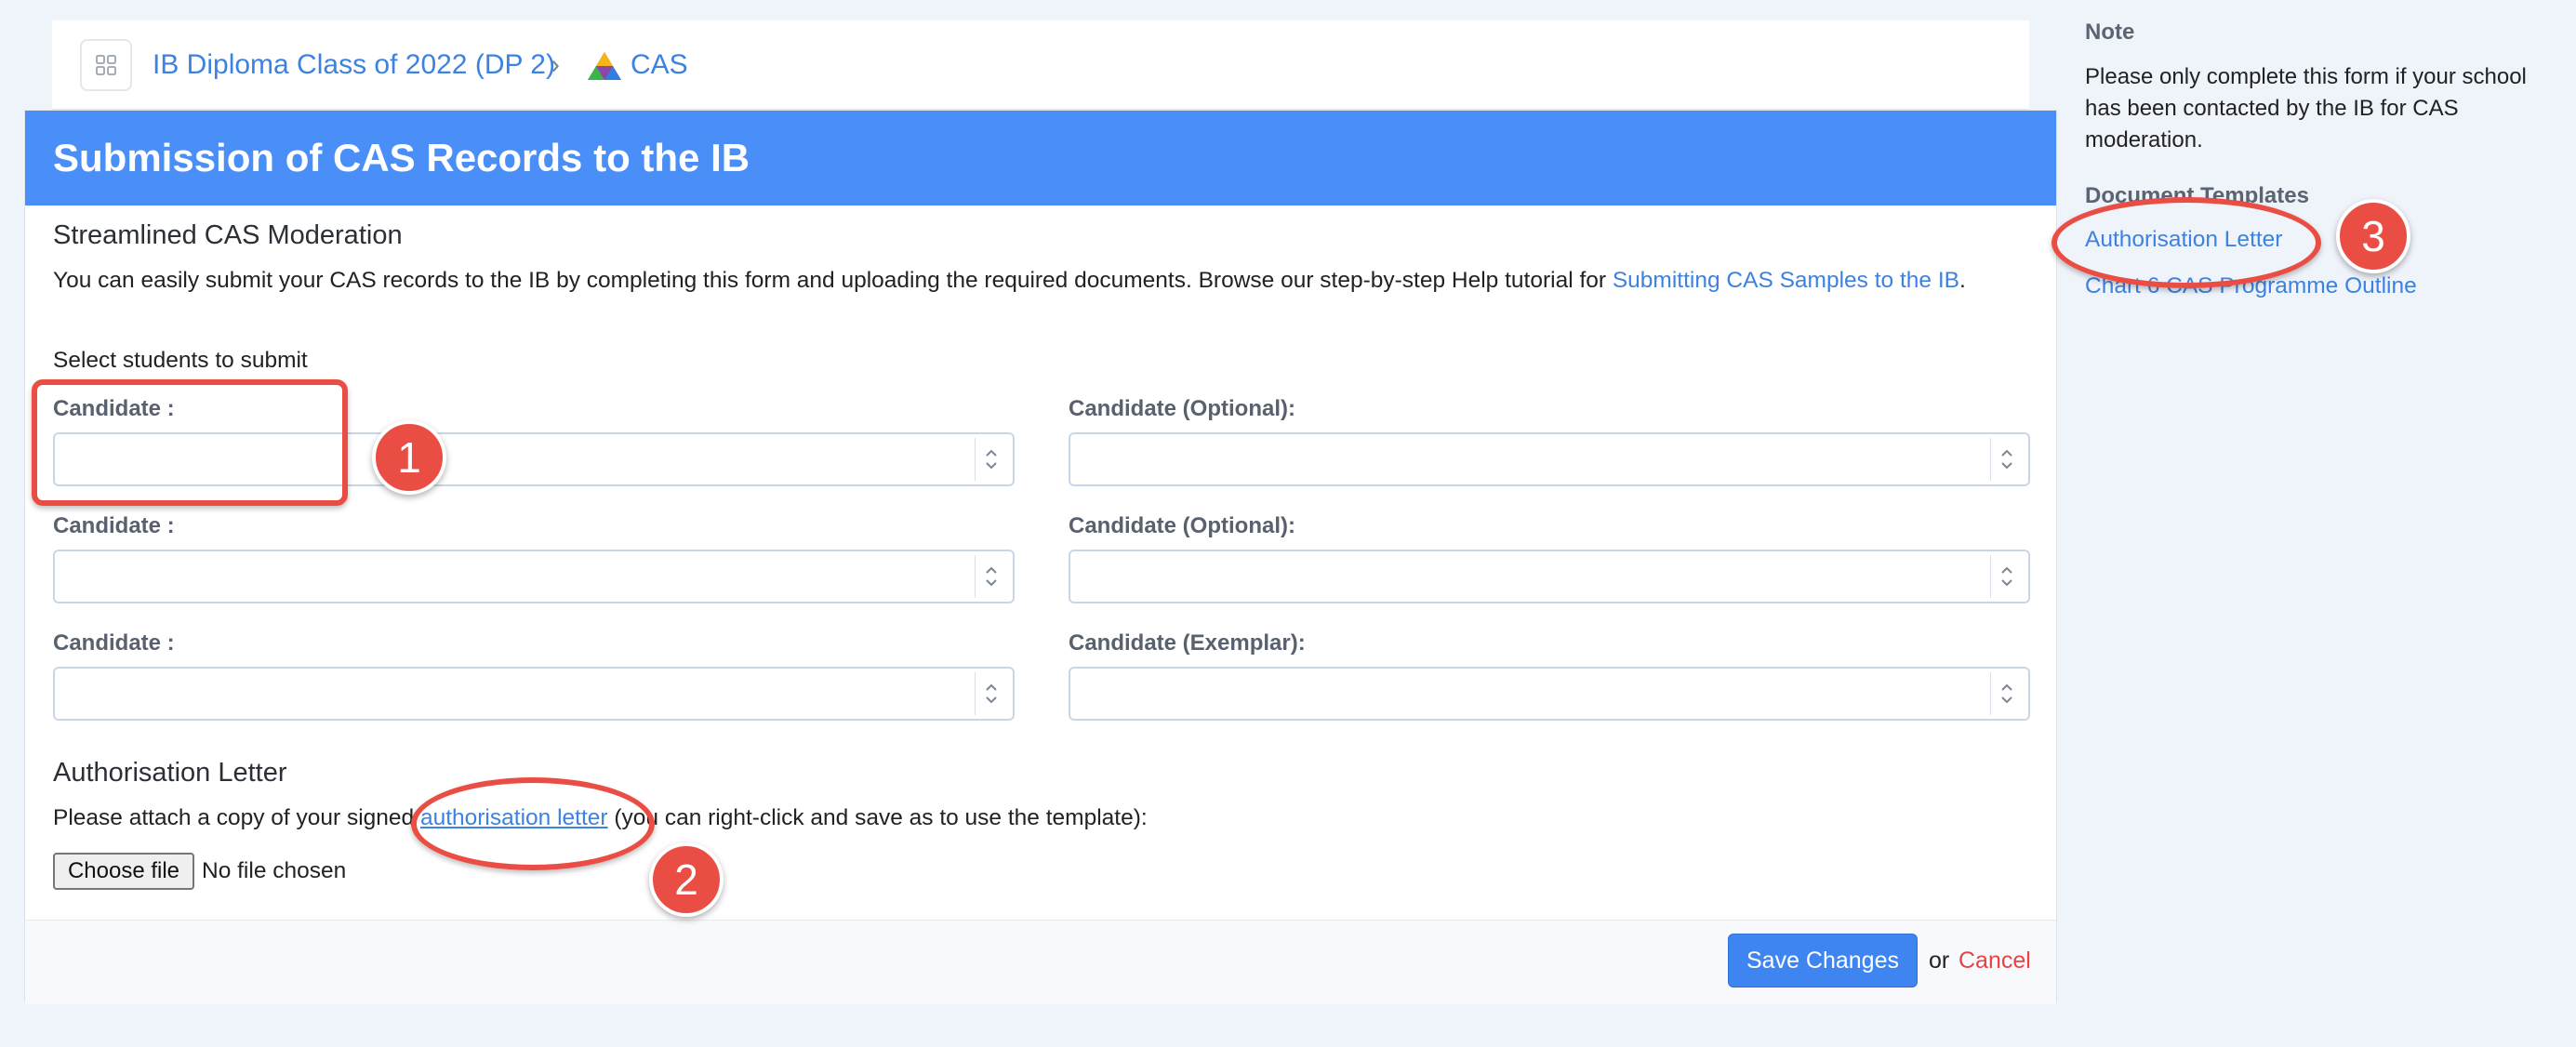 This screenshot has height=1047, width=2576. What do you see at coordinates (1040, 158) in the screenshot?
I see `card-header: Submission of CAS Records to the IB` at bounding box center [1040, 158].